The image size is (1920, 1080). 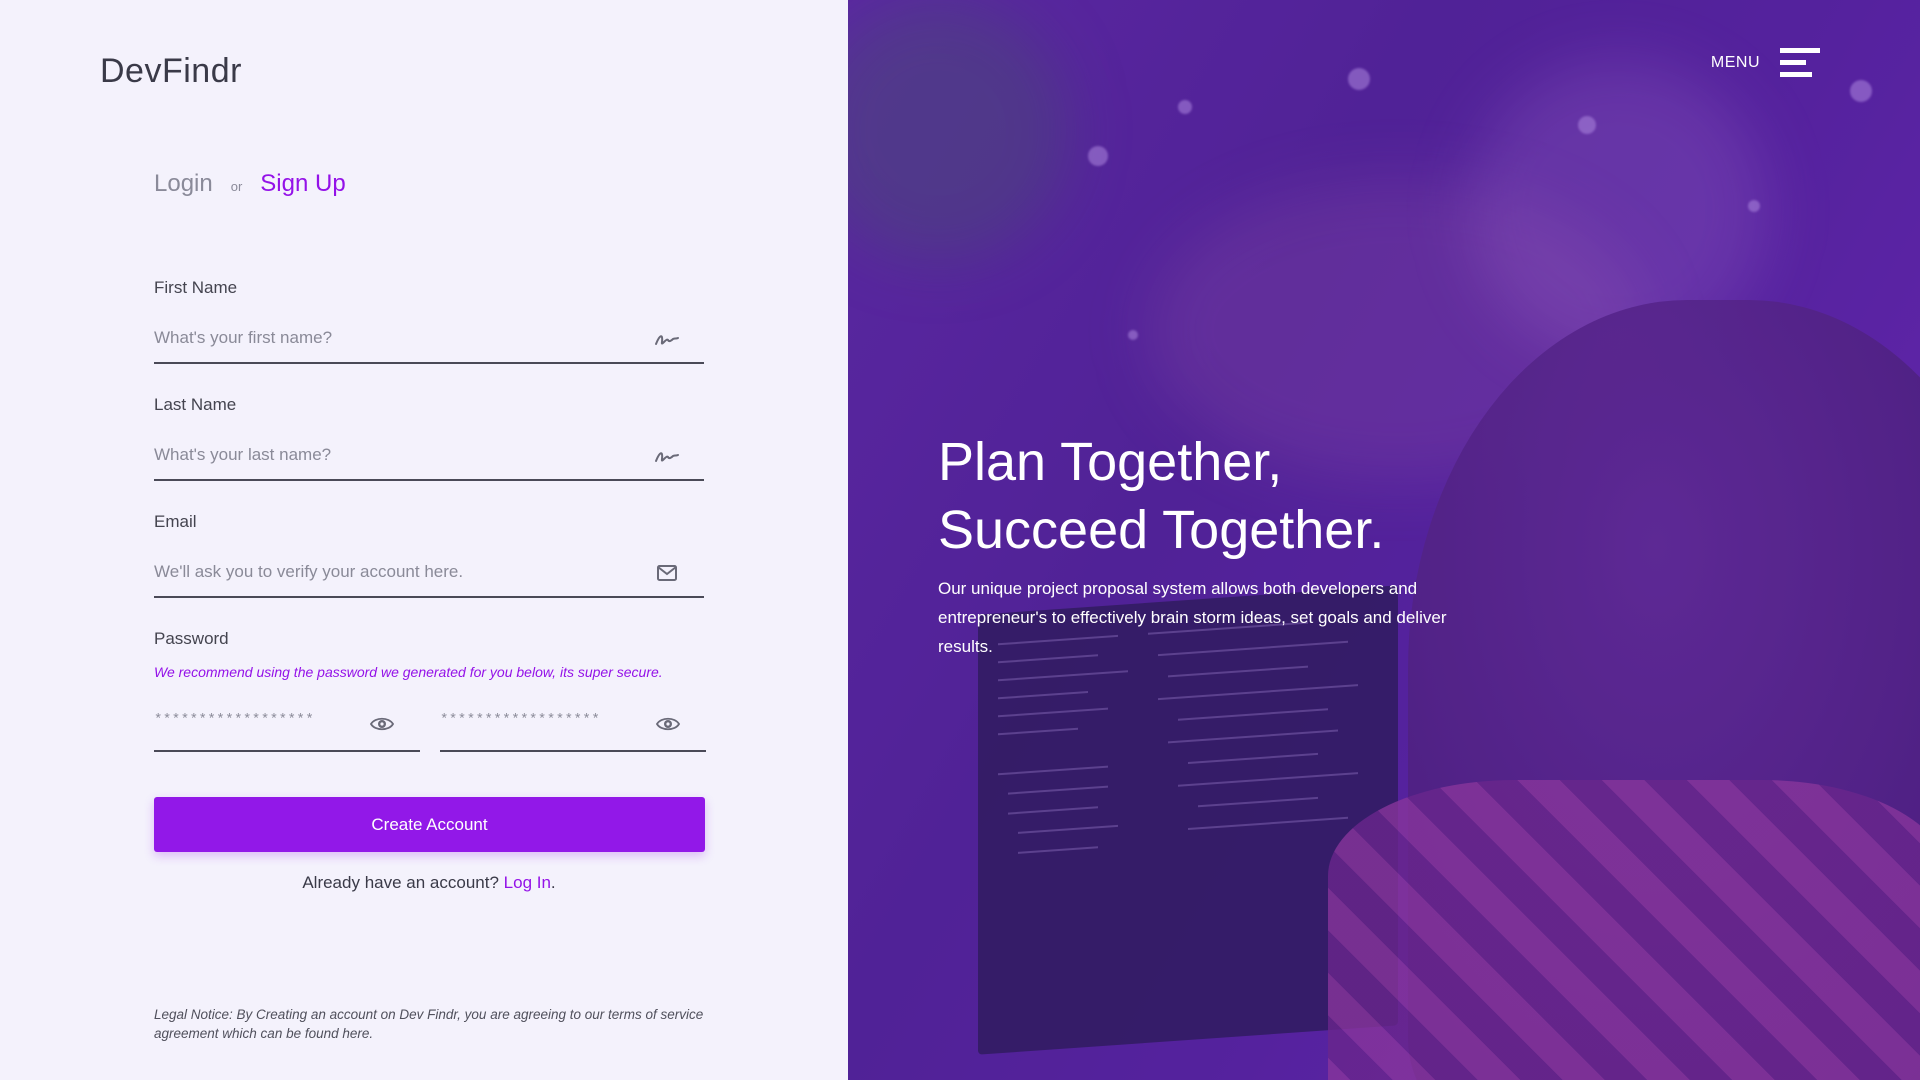 What do you see at coordinates (1161, 530) in the screenshot?
I see `hero-title-line-2: Succeed Together.` at bounding box center [1161, 530].